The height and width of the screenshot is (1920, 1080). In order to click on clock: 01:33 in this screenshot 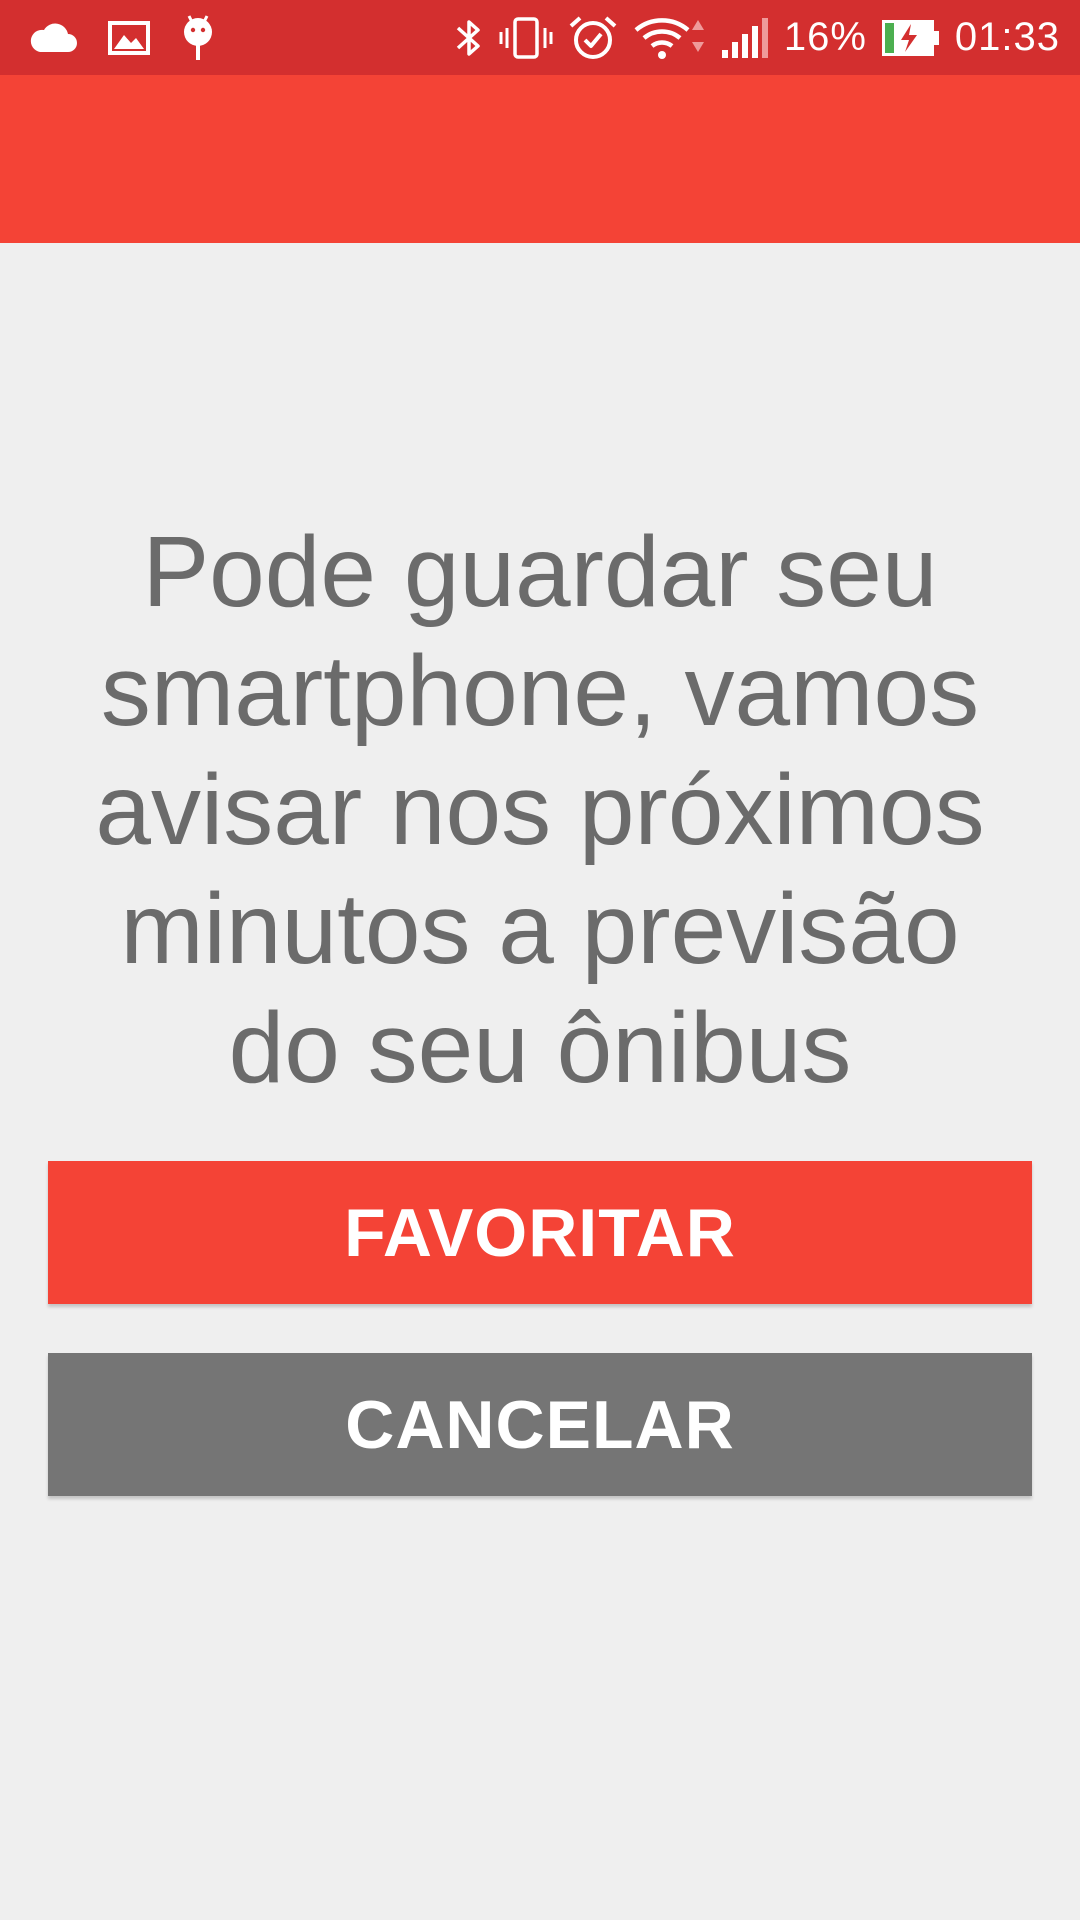, I will do `click(1007, 37)`.